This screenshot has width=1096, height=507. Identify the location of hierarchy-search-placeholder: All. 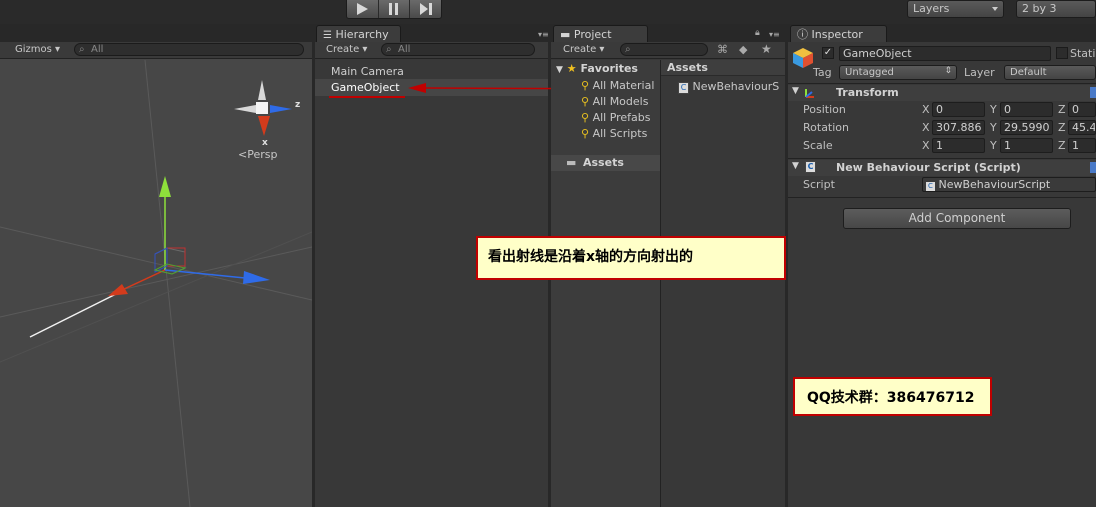
(404, 49).